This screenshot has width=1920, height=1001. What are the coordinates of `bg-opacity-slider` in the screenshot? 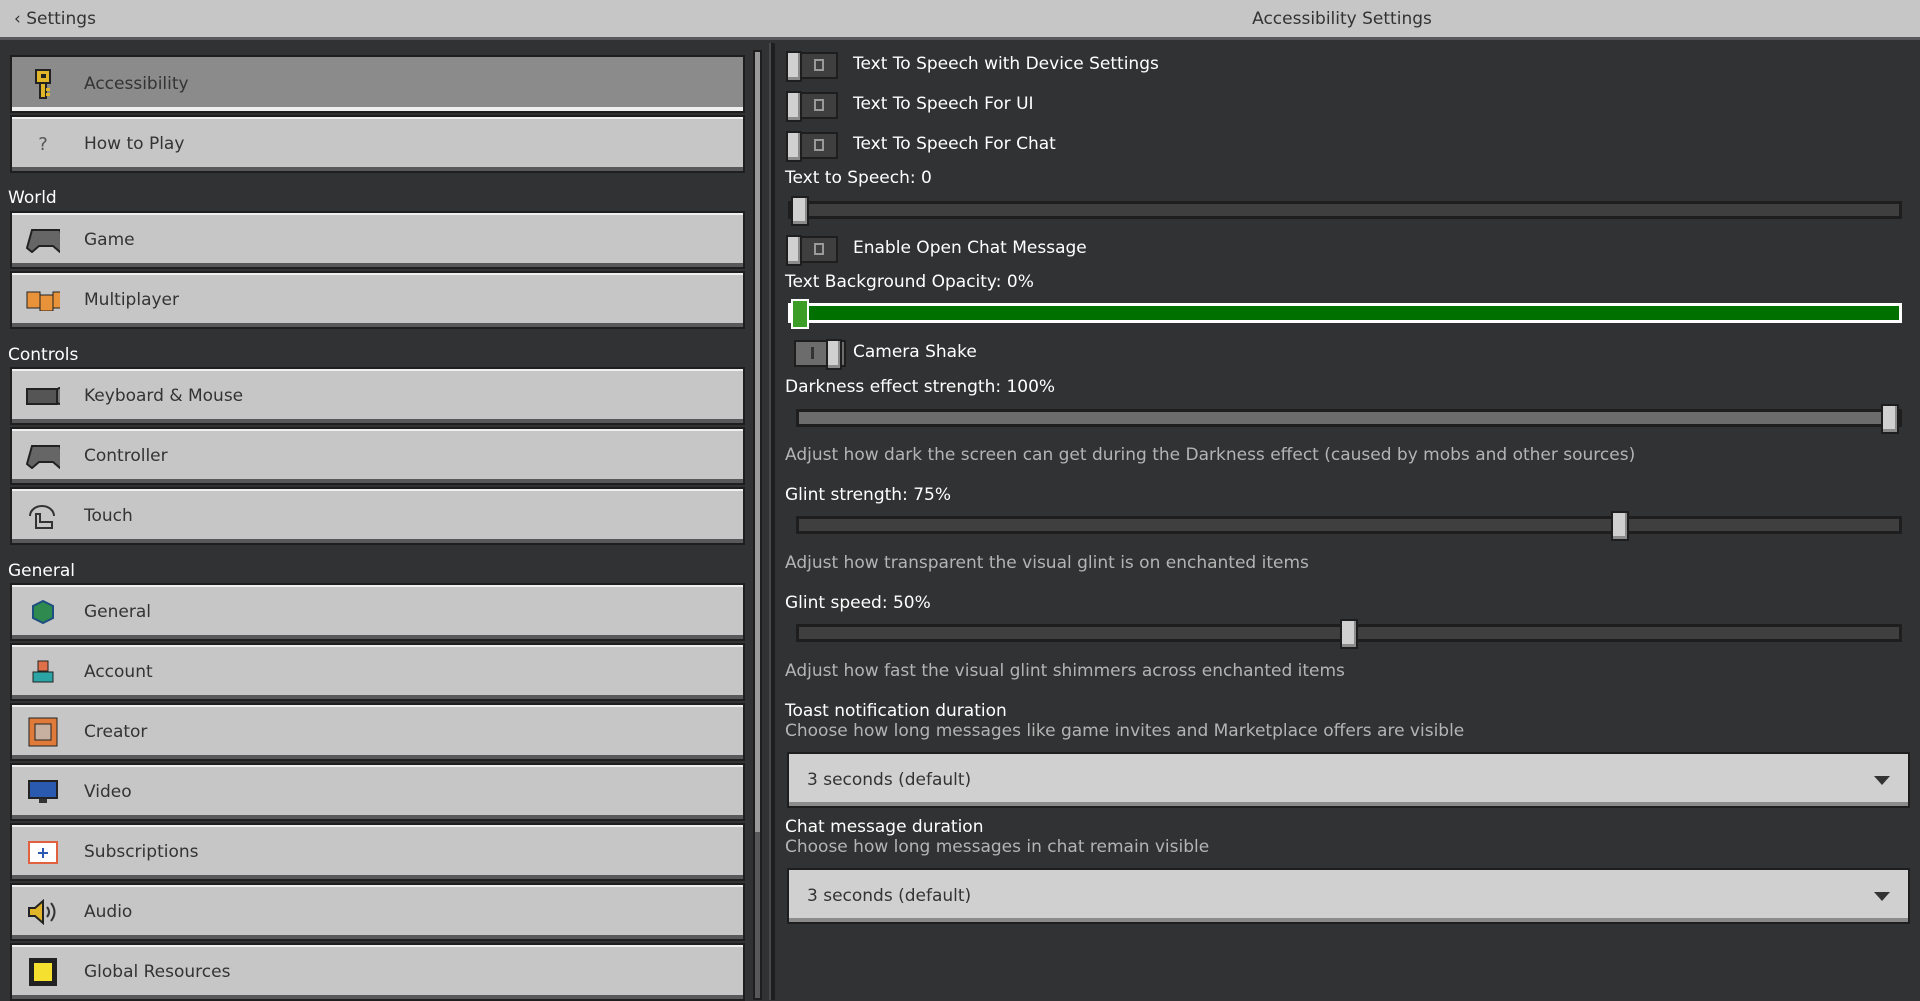 It's located at (1345, 314).